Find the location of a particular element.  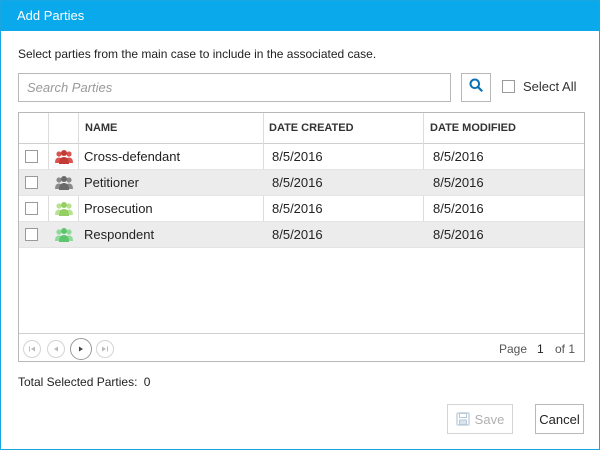

table-row: Respondent 8/5/2016 8/5/2016 is located at coordinates (301, 235).